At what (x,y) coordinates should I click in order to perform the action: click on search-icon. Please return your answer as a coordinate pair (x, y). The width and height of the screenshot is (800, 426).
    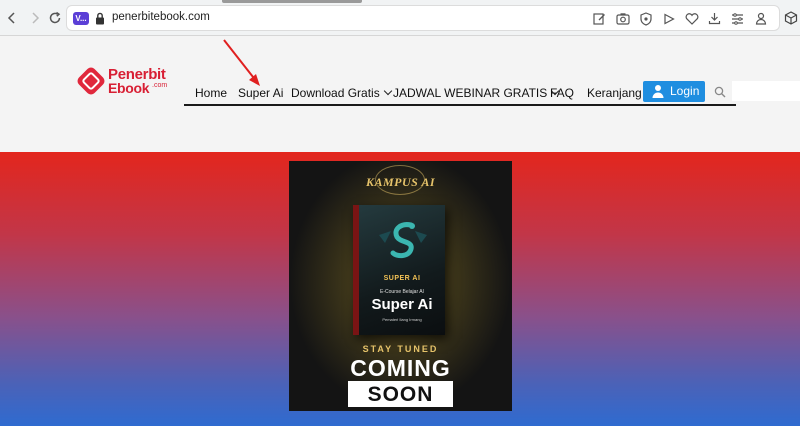
    Looking at the image, I should click on (720, 91).